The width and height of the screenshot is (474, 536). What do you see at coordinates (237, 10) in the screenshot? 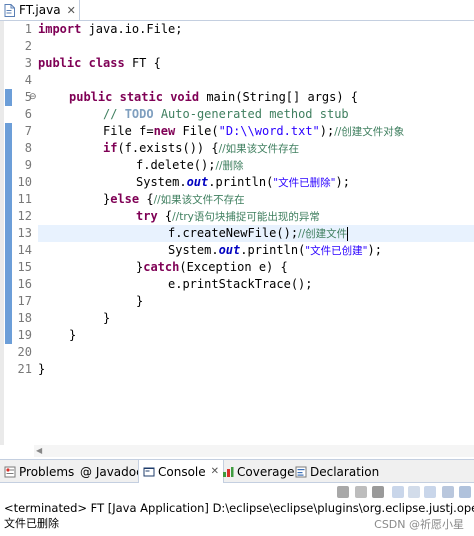
I see `editor-tab-bar: FT.java ✕` at bounding box center [237, 10].